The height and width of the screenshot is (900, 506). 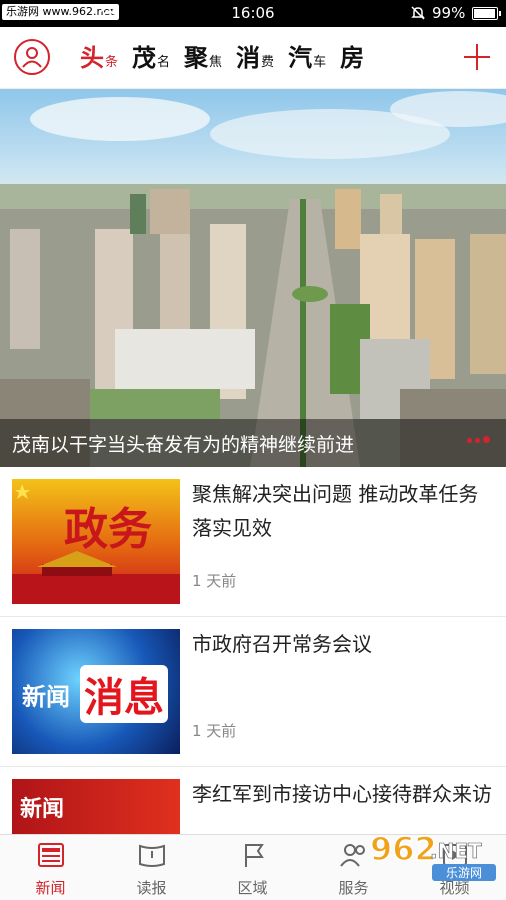 What do you see at coordinates (252, 888) in the screenshot?
I see `nav-label: 区域` at bounding box center [252, 888].